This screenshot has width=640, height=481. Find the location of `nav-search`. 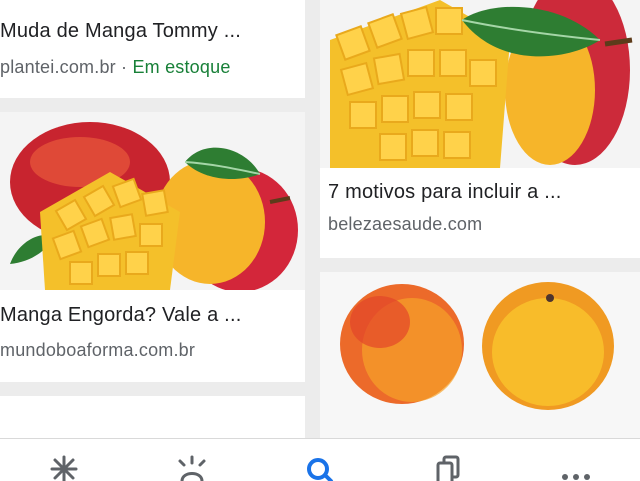

nav-search is located at coordinates (320, 460).